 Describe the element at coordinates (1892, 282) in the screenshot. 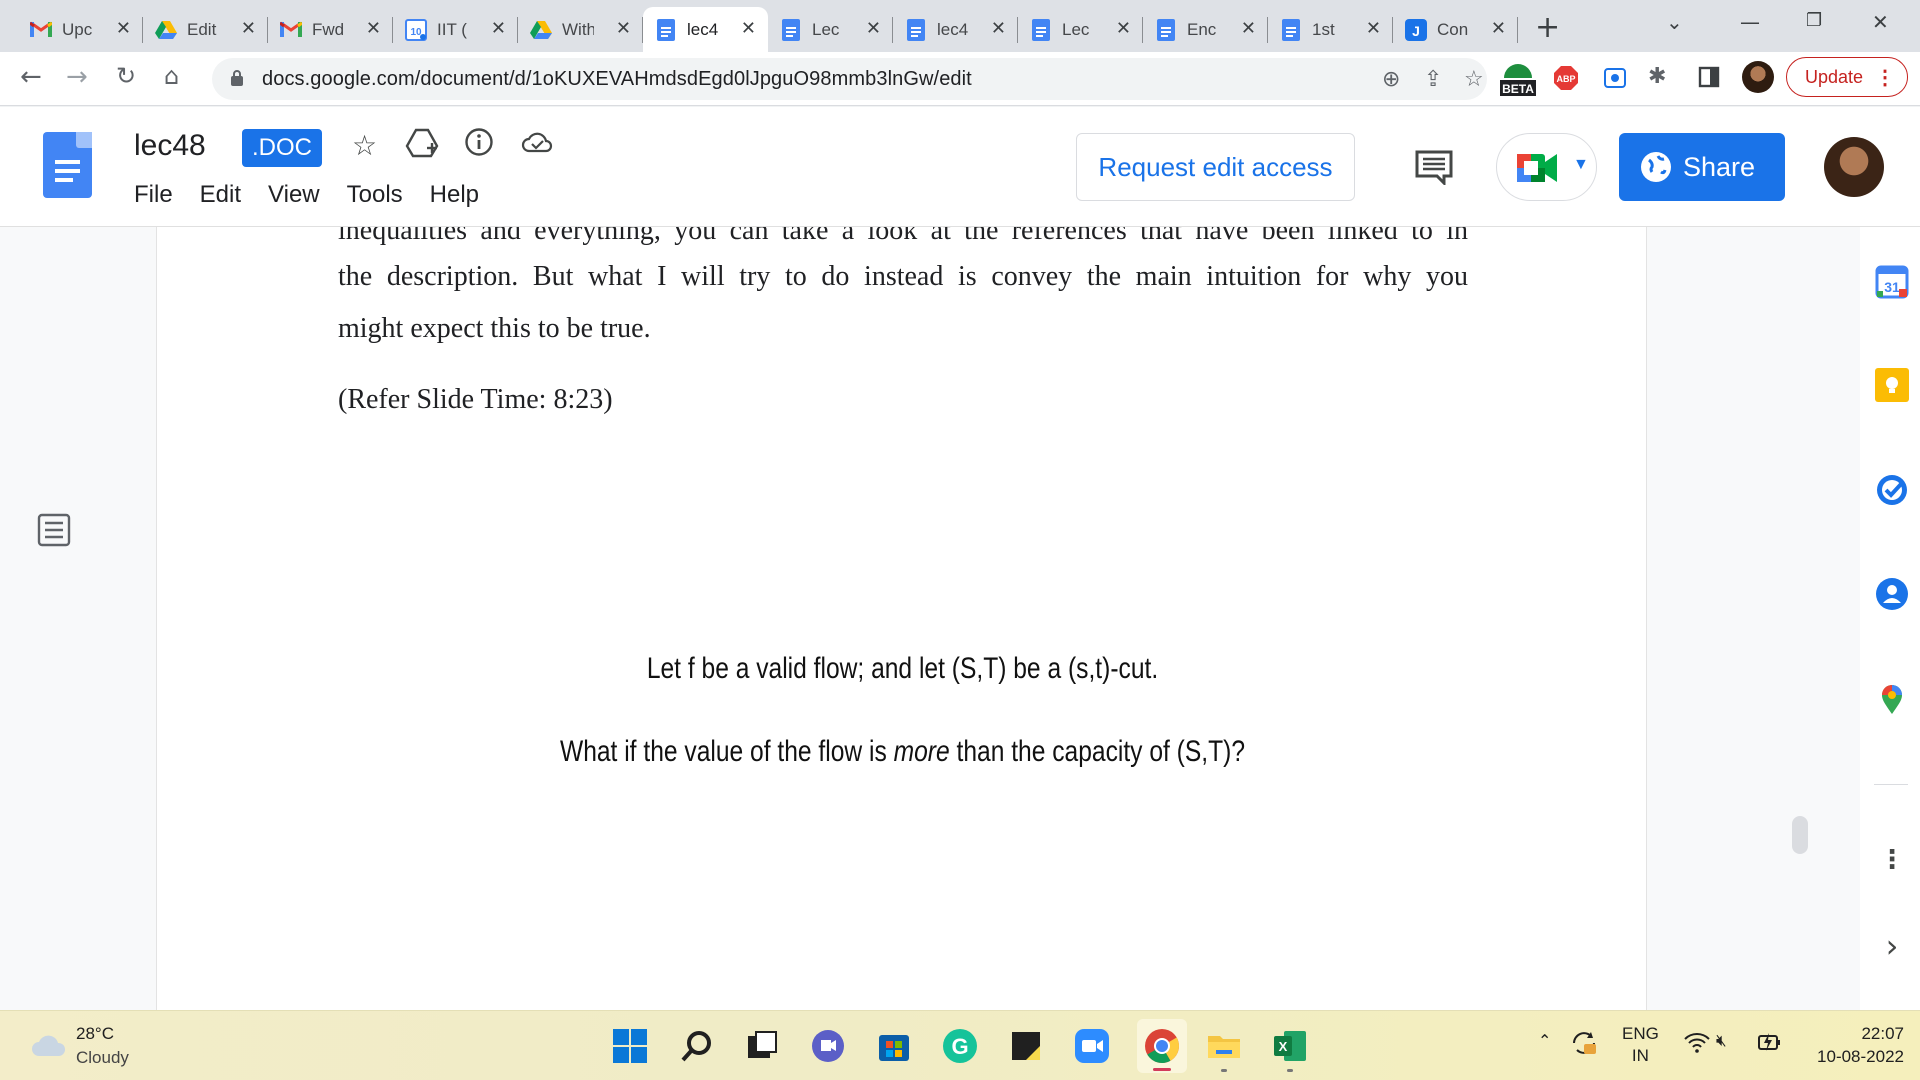

I see `google-calendar-icon: 31` at that location.